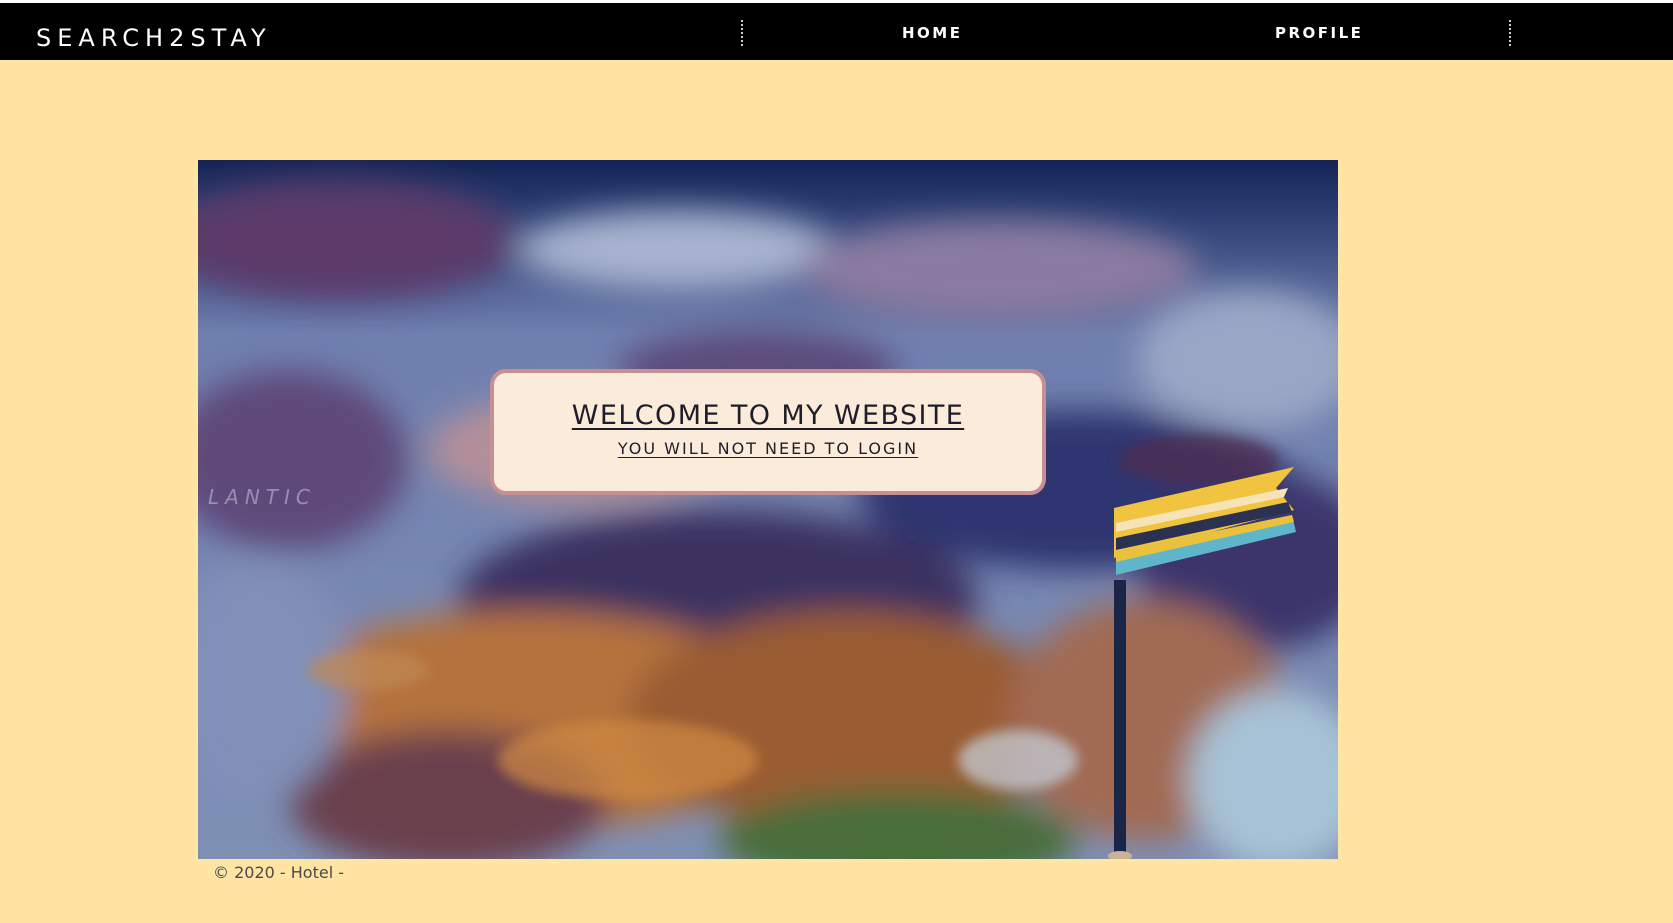 This screenshot has height=923, width=1673. I want to click on map-label-text: LANTIC, so click(262, 497).